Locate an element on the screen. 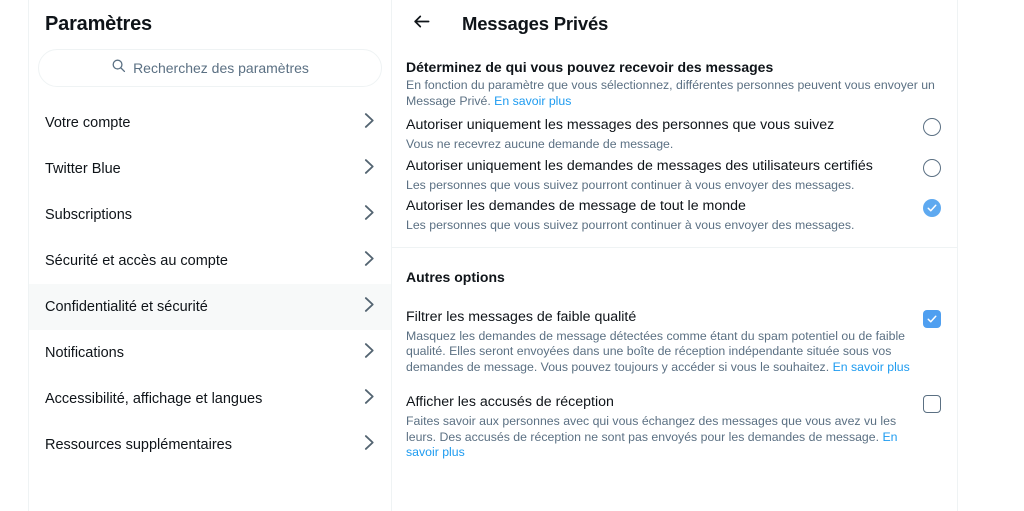 The height and width of the screenshot is (511, 1024). radio-everyone is located at coordinates (932, 208).